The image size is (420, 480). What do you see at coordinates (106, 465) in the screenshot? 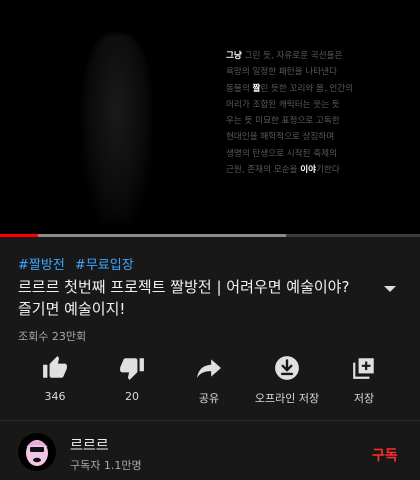
I see `subscriber-count: 구독자 1.1만명` at bounding box center [106, 465].